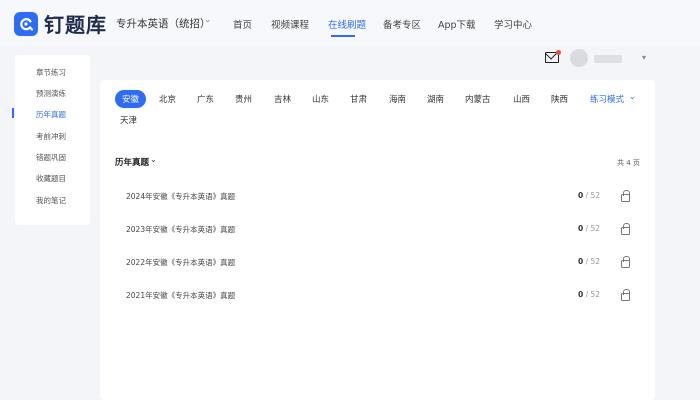  I want to click on region-tab-hainan: 海南, so click(397, 99).